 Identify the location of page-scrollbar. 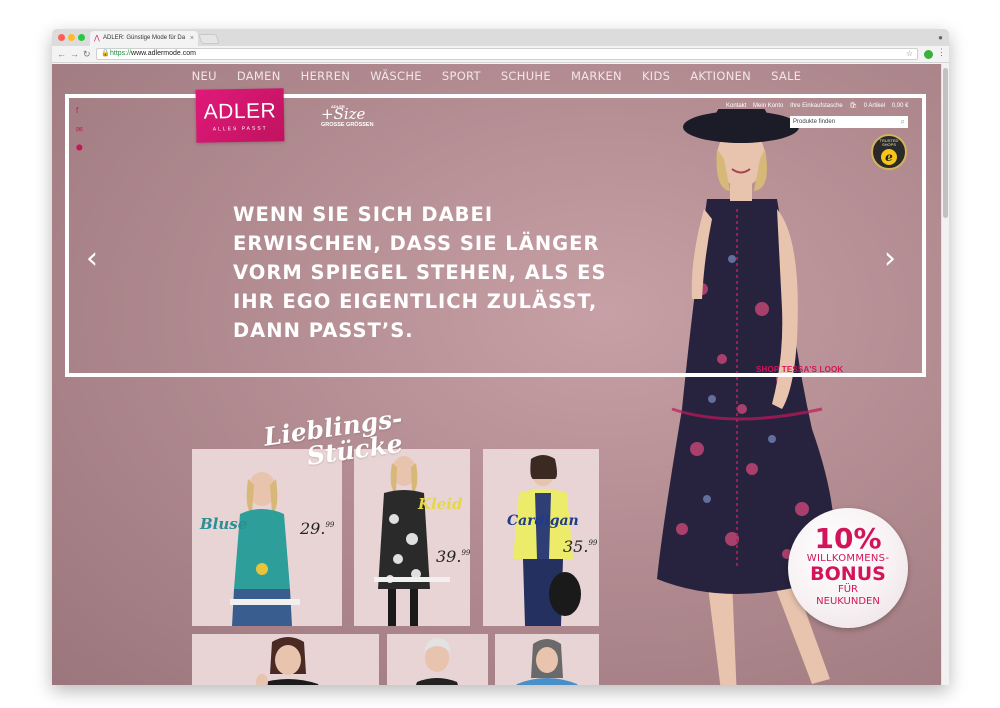
(945, 374).